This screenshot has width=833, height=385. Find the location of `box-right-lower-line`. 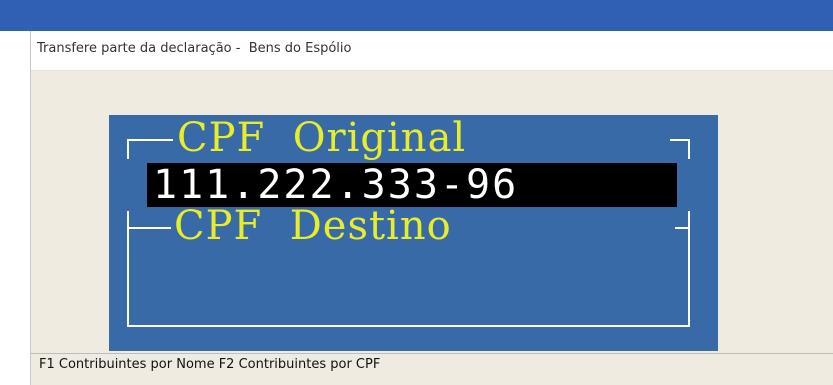

box-right-lower-line is located at coordinates (689, 269).